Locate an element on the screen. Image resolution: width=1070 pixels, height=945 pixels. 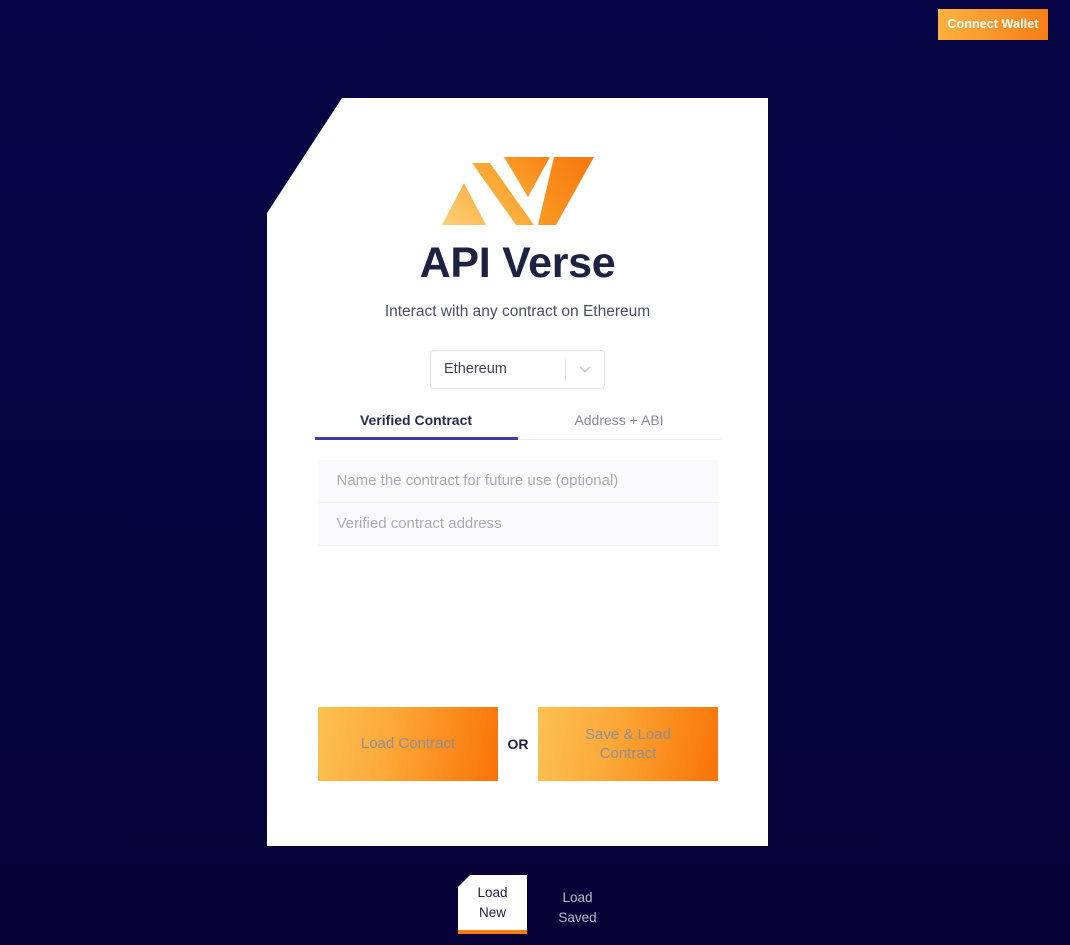
bottom-tab-load-saved-line1: Load is located at coordinates (577, 897).